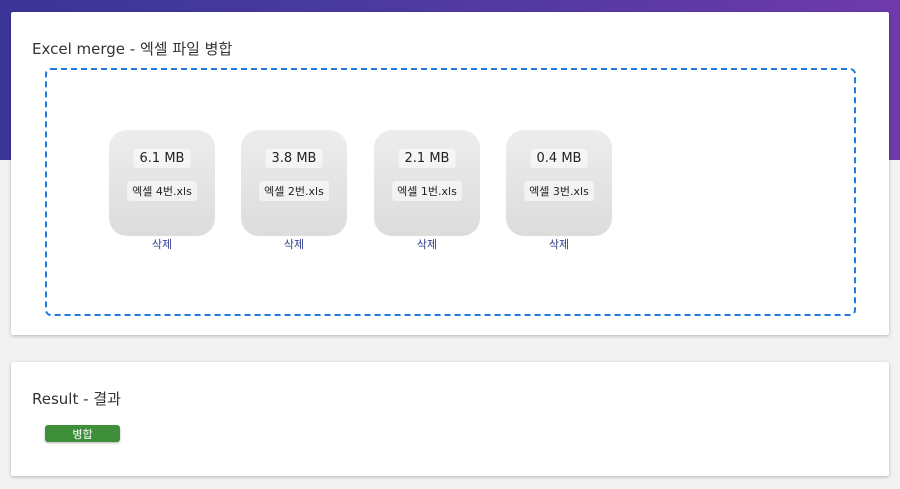  I want to click on file-name: 엑셀 1번.xls, so click(427, 191).